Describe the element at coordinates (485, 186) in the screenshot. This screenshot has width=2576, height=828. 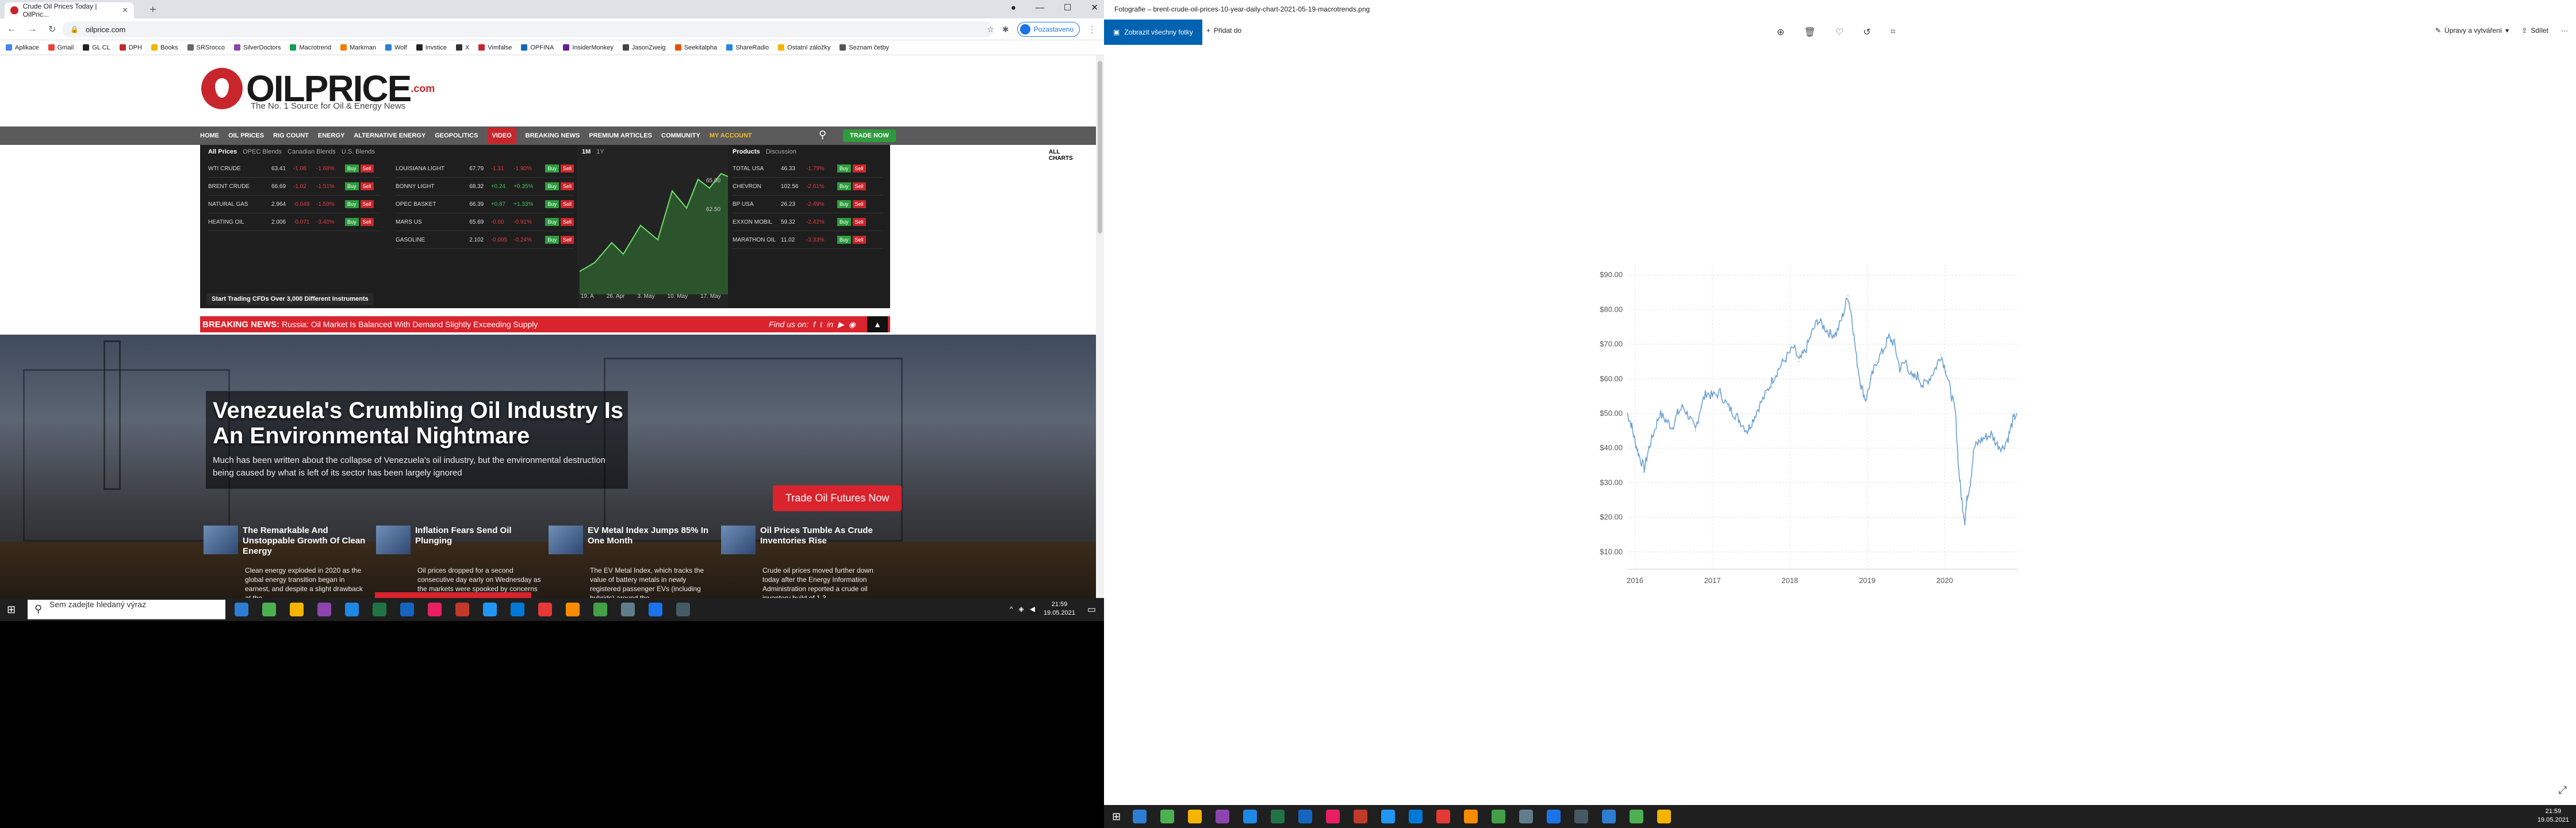
I see `price-row: BONNY LIGHT 68.32 +0.24 +0.35% Buy Sell` at that location.